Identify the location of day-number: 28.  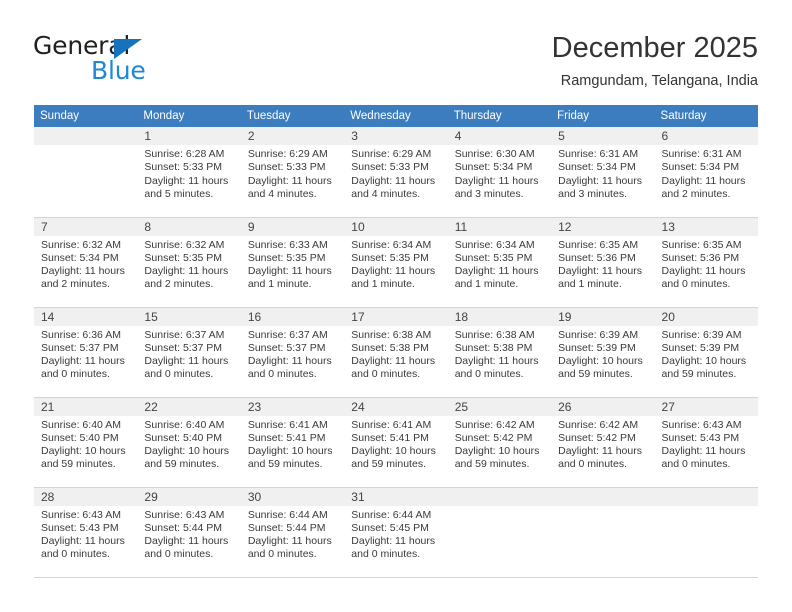
(86, 496).